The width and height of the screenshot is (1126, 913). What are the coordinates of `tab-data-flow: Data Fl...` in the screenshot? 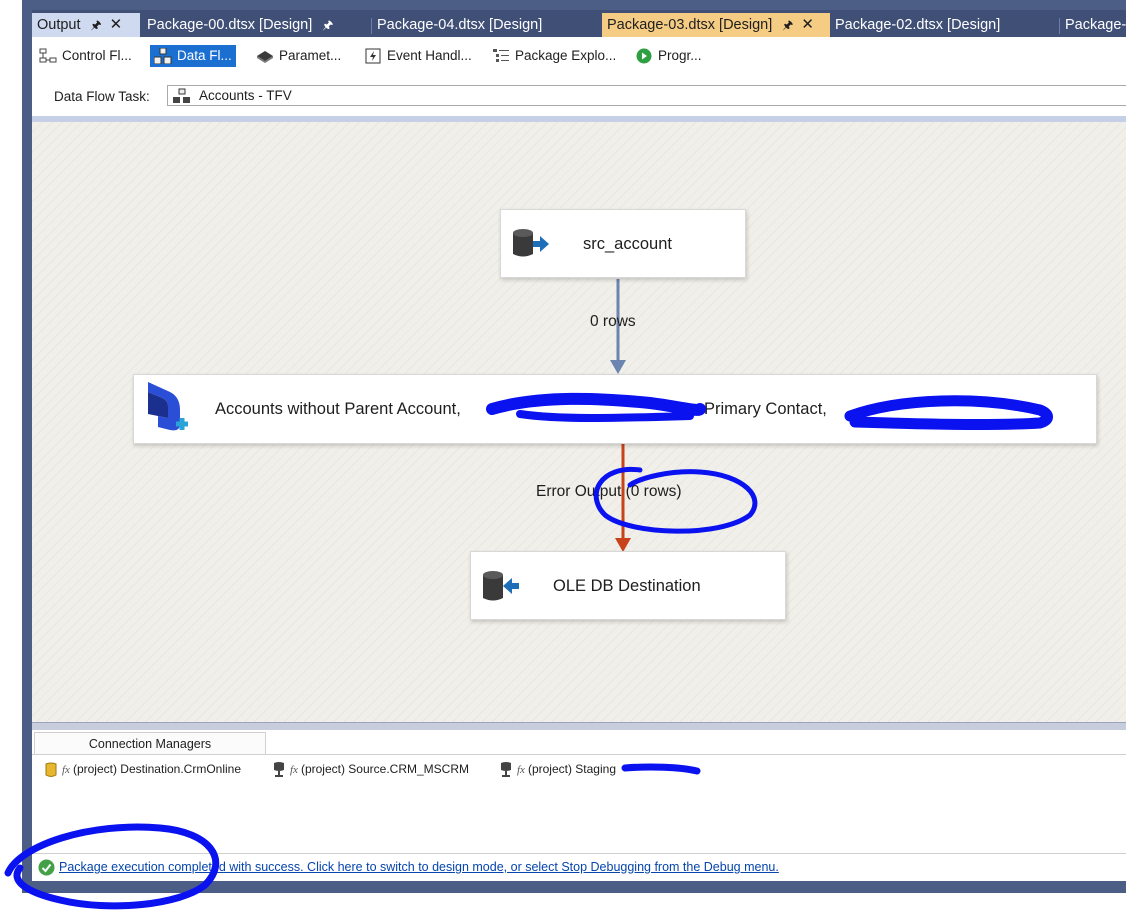 It's located at (193, 56).